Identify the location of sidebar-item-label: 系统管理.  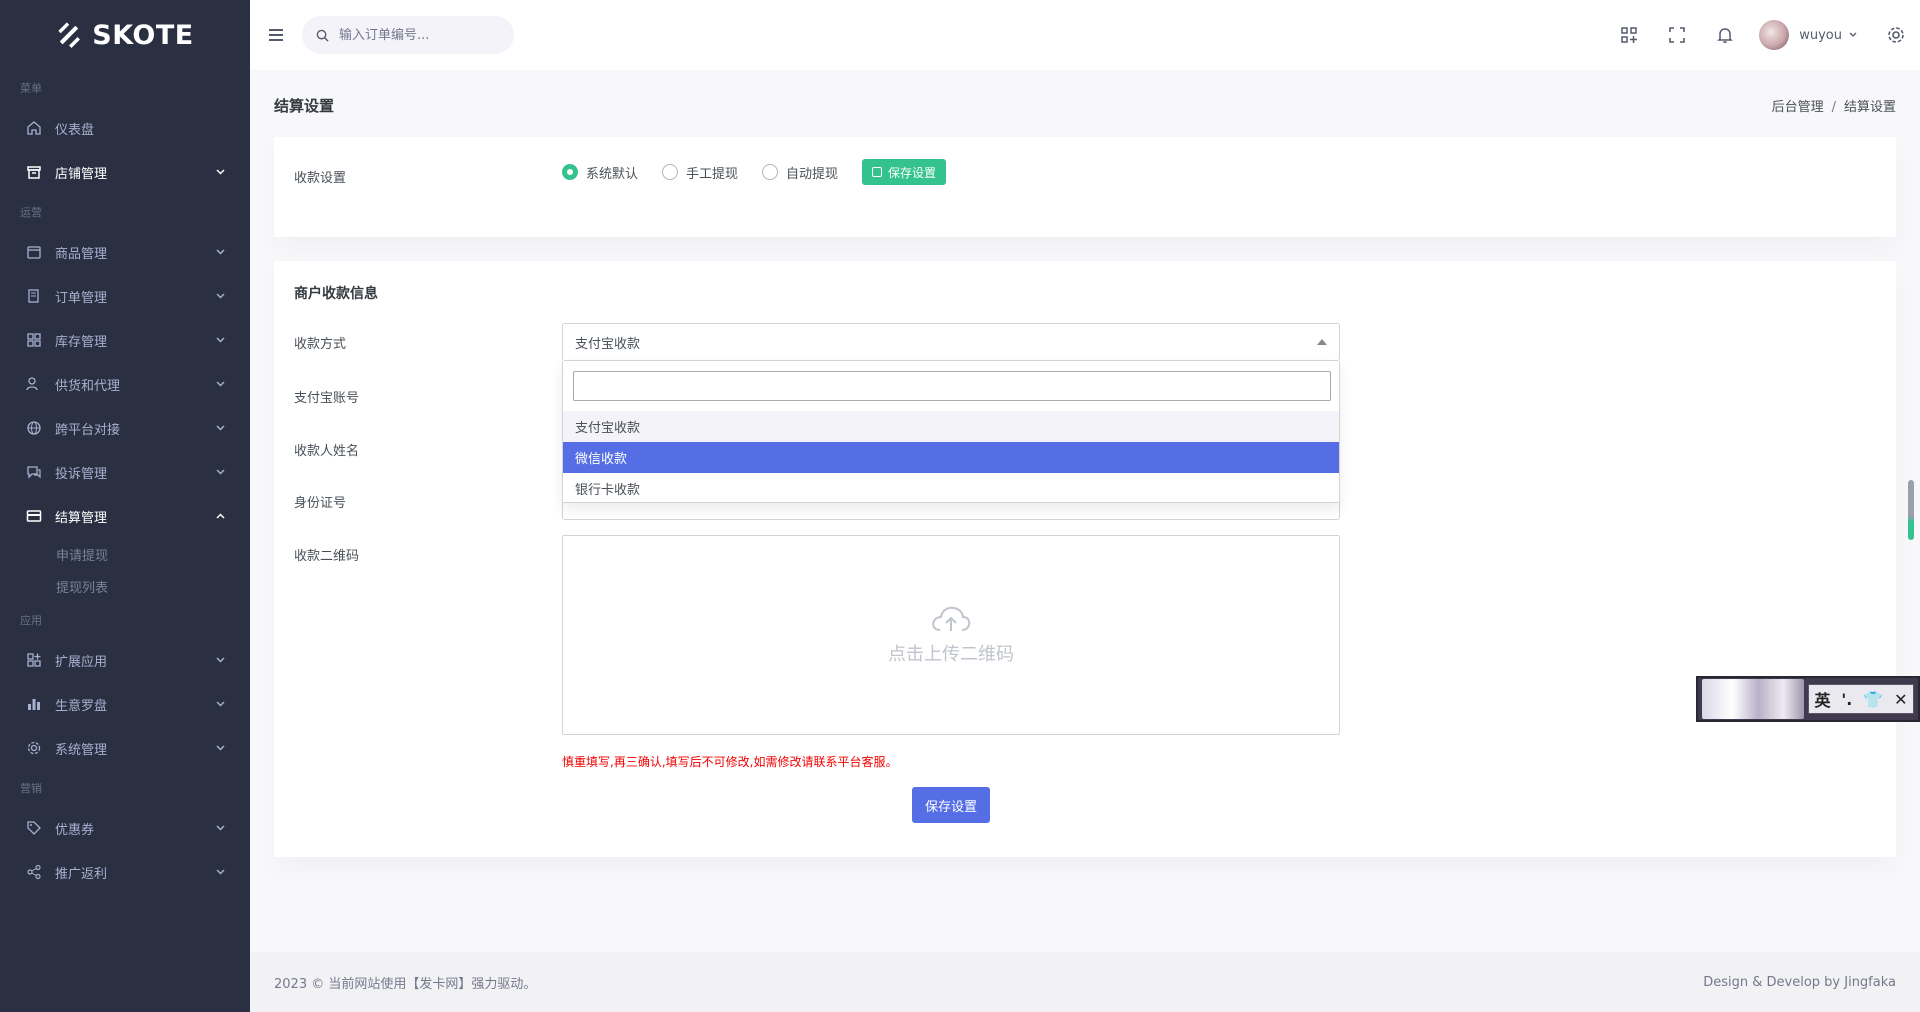
(81, 750).